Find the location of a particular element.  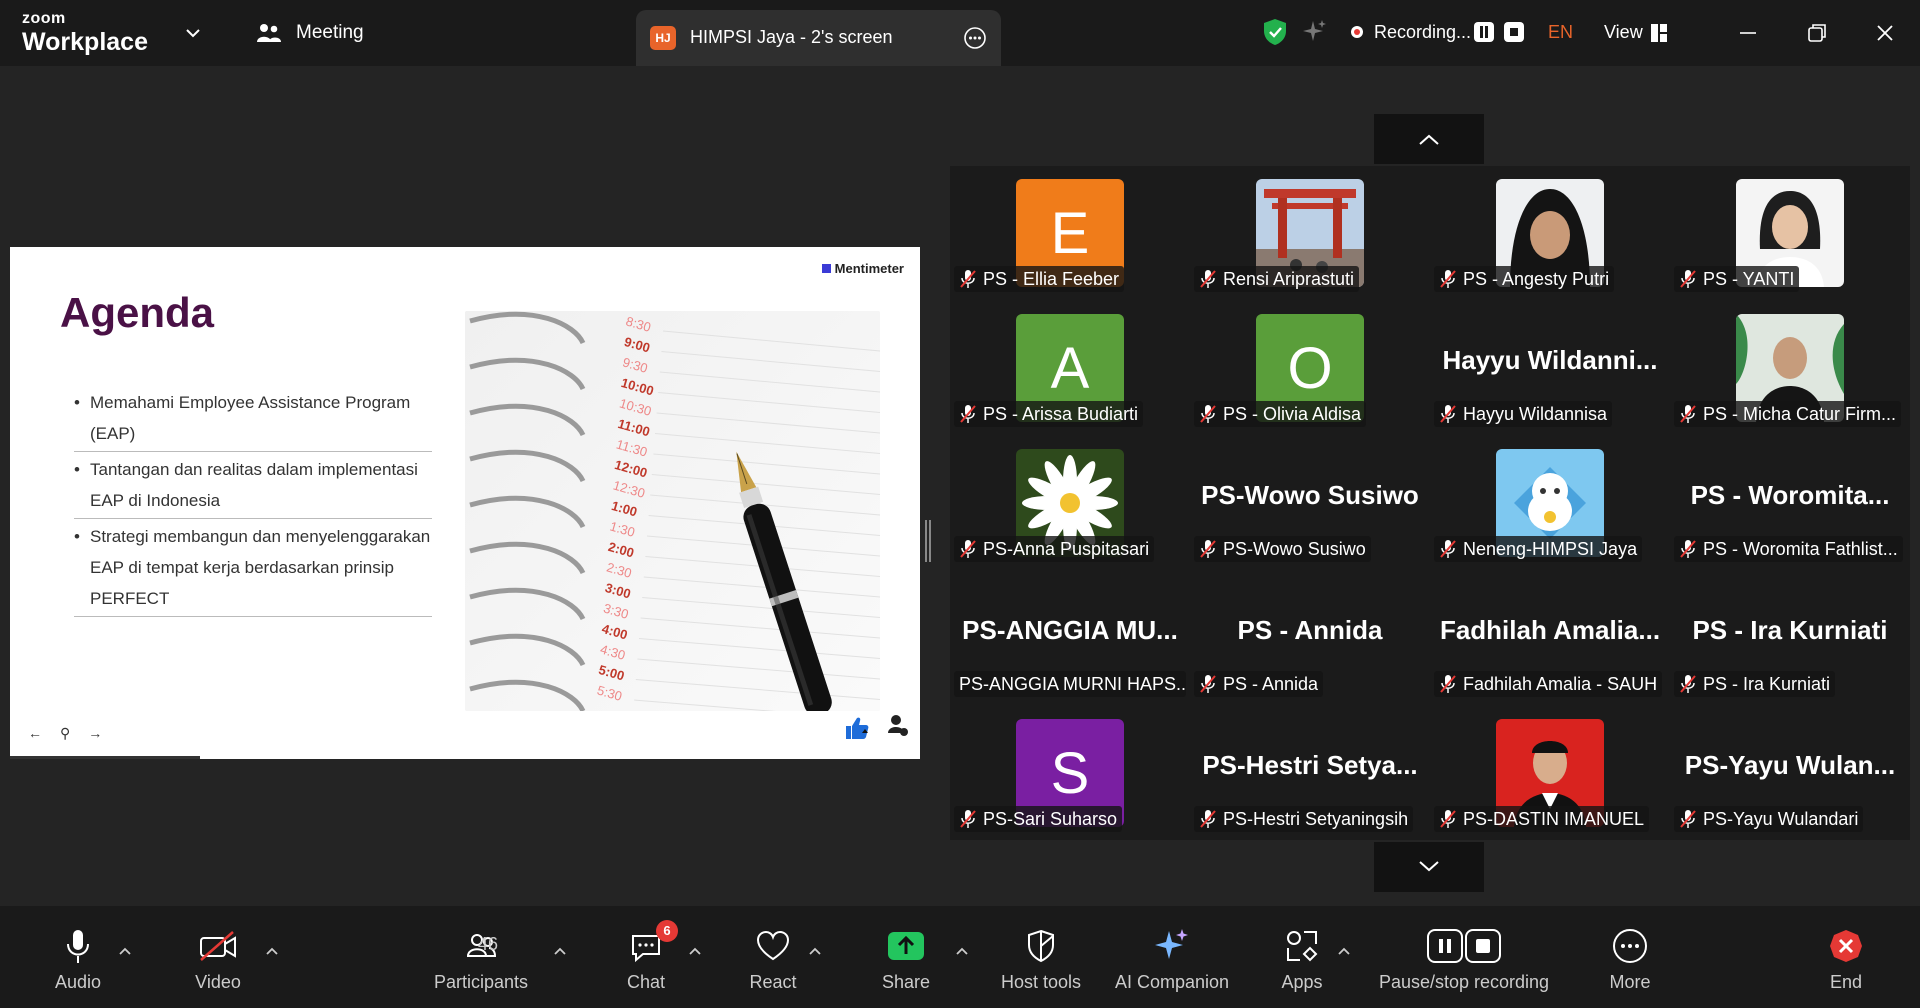

more-button: More is located at coordinates (1630, 959).